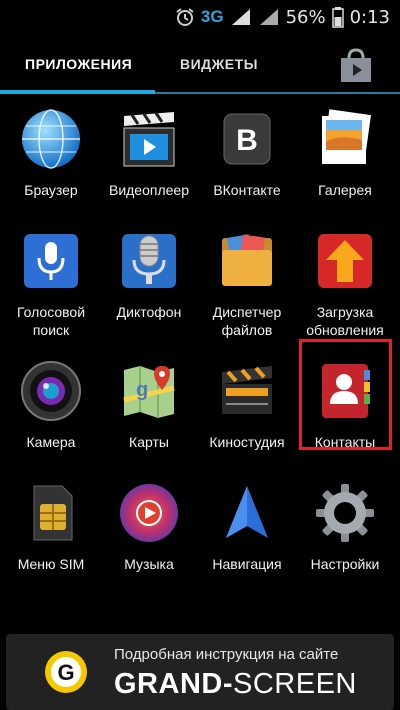 The height and width of the screenshot is (710, 400). Describe the element at coordinates (345, 321) in the screenshot. I see `app-label: Загрузка обновления` at that location.